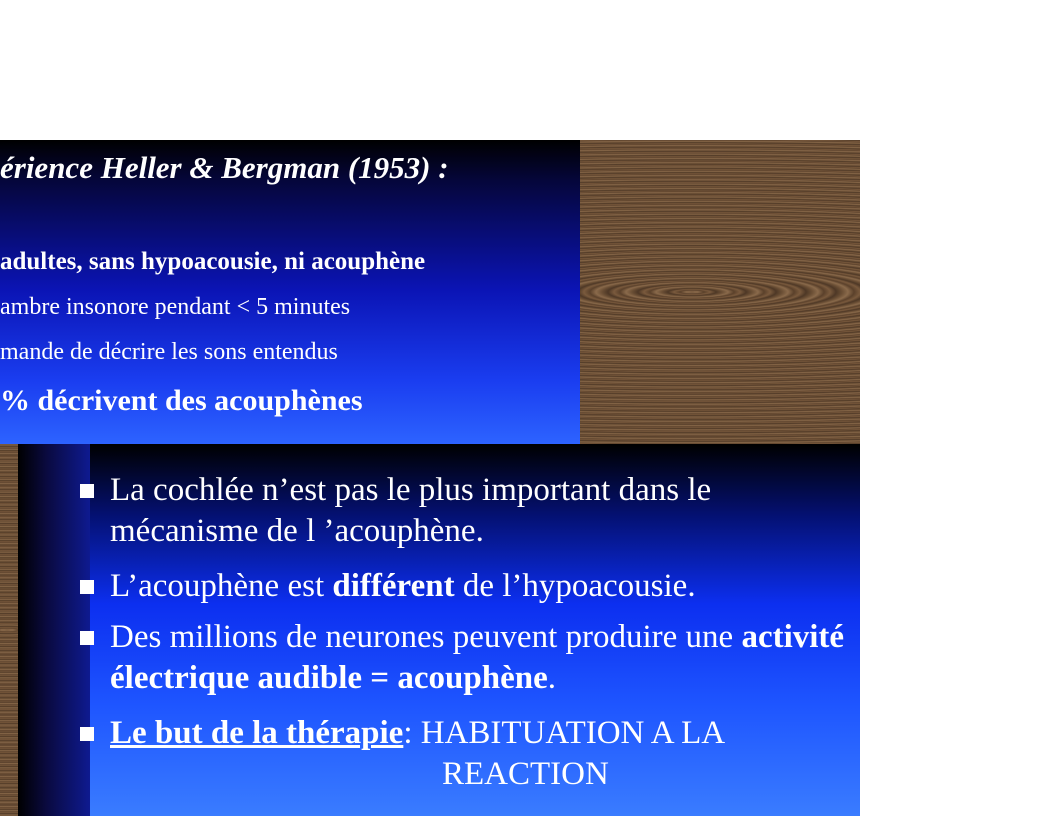 Image resolution: width=1056 pixels, height=816 pixels. What do you see at coordinates (169, 352) in the screenshot?
I see `experiment-line-3: mande de décrire les sons entendus` at bounding box center [169, 352].